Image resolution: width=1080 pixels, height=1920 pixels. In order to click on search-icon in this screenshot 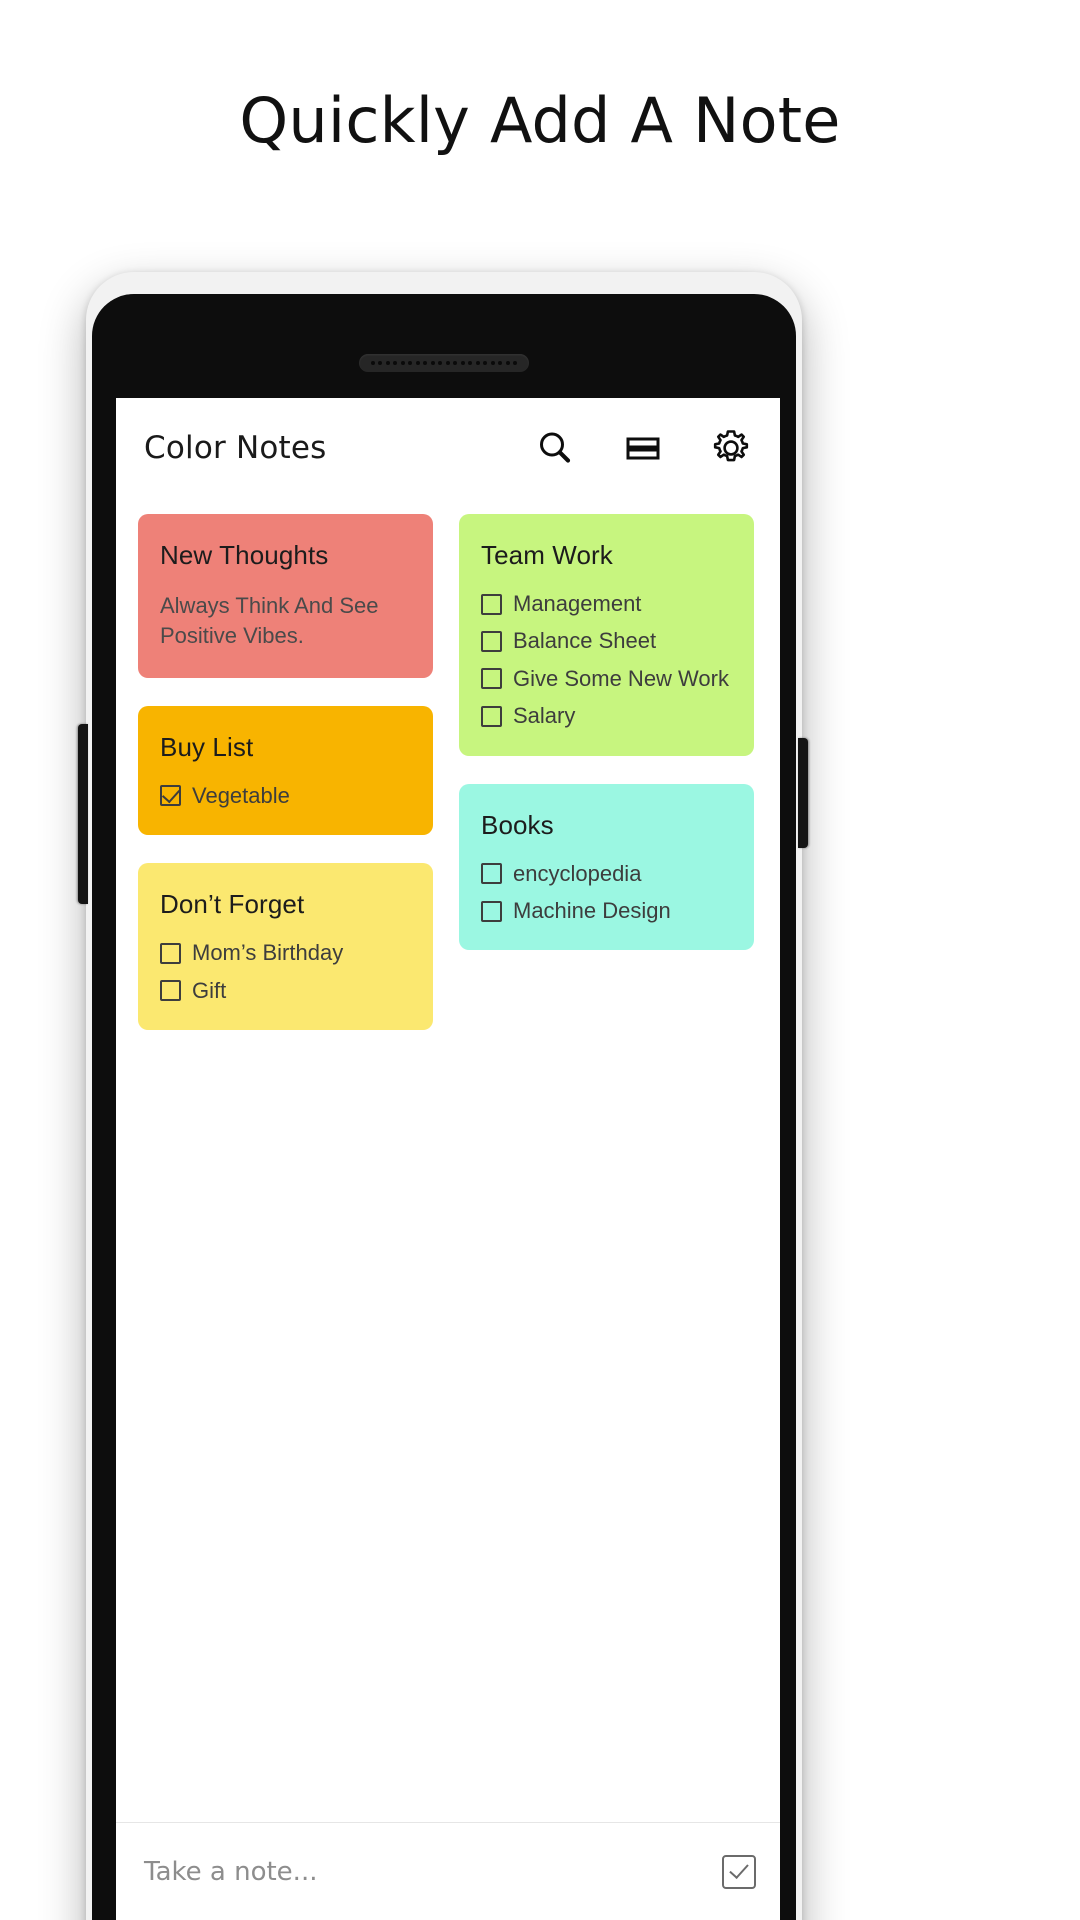, I will do `click(555, 448)`.